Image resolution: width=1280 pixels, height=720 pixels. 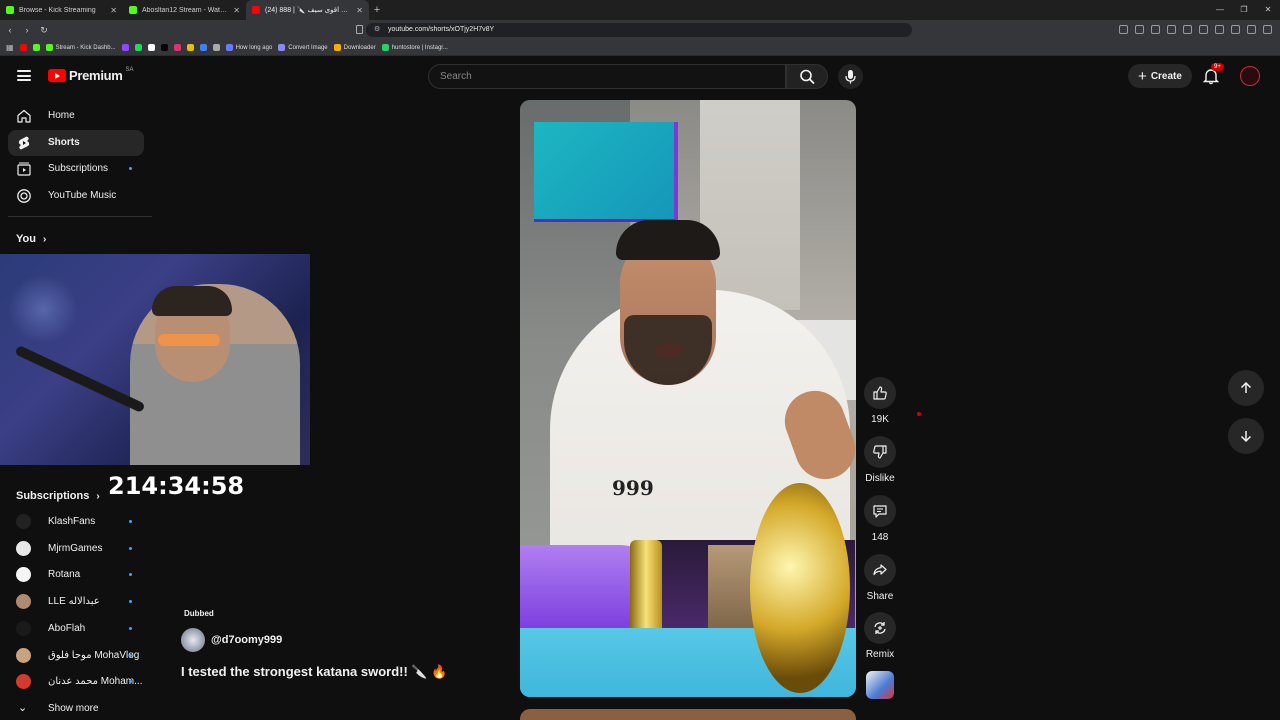 What do you see at coordinates (81, 628) in the screenshot?
I see `subscription-item: AboFlah` at bounding box center [81, 628].